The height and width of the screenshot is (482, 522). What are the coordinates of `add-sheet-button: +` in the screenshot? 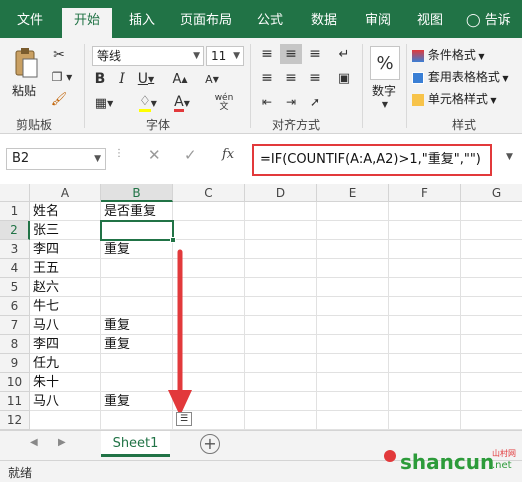 It's located at (210, 444).